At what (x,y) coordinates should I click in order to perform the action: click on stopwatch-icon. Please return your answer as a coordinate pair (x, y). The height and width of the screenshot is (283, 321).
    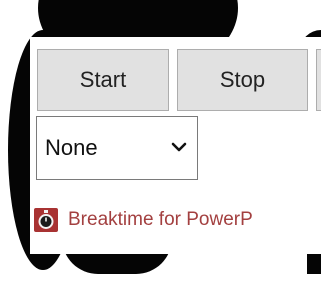
    Looking at the image, I should click on (46, 220).